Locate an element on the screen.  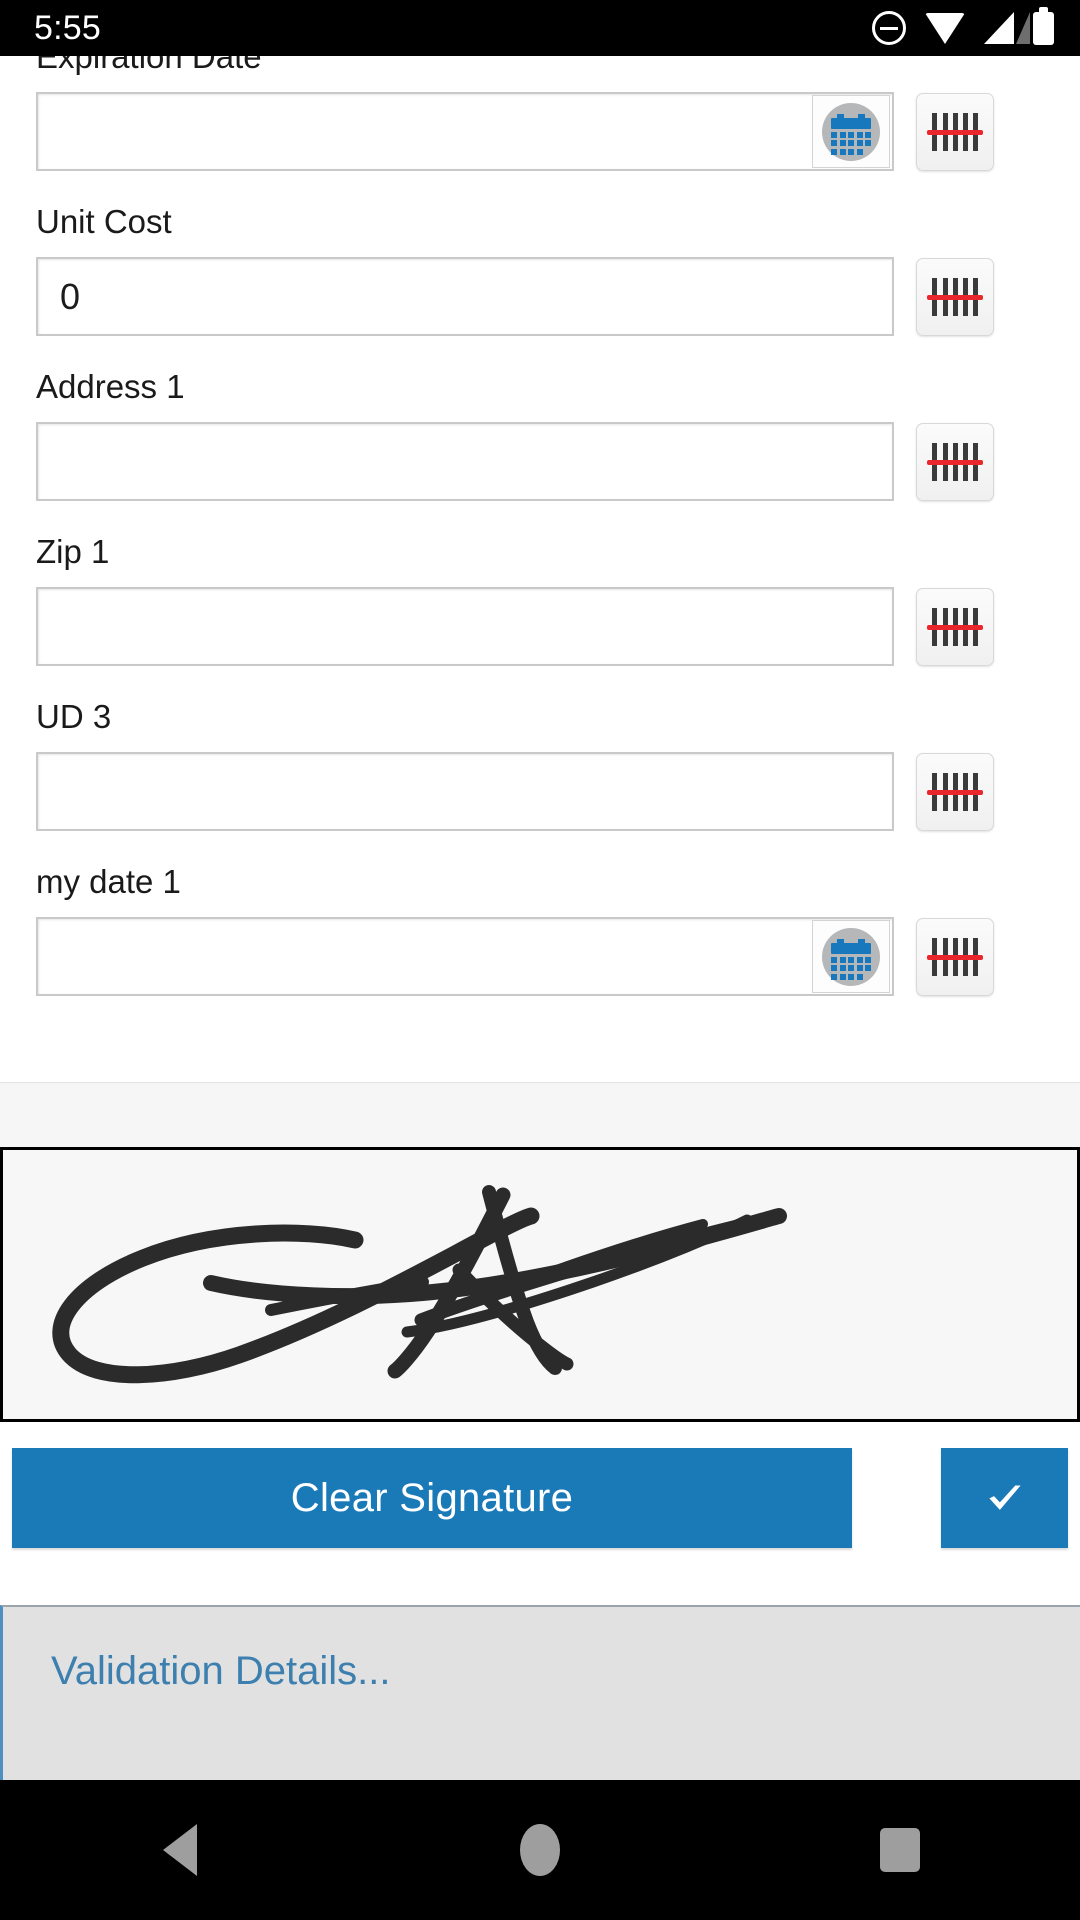
field-label-my-date-1: my date 1 is located at coordinates (108, 881).